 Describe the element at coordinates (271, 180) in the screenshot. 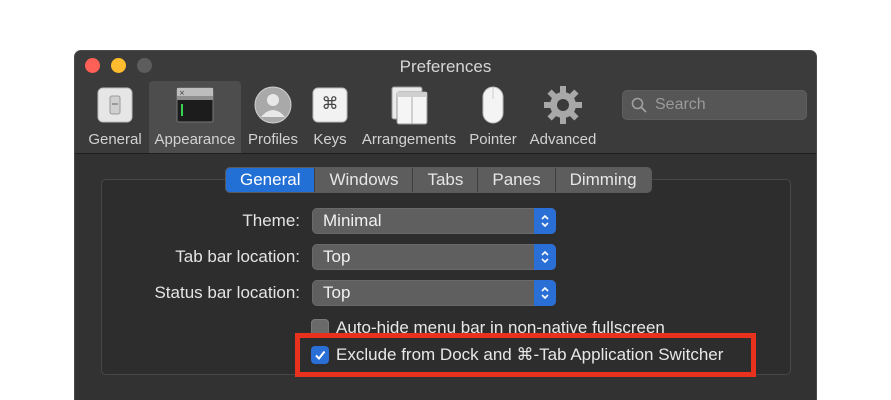

I see `tab-general: General` at that location.